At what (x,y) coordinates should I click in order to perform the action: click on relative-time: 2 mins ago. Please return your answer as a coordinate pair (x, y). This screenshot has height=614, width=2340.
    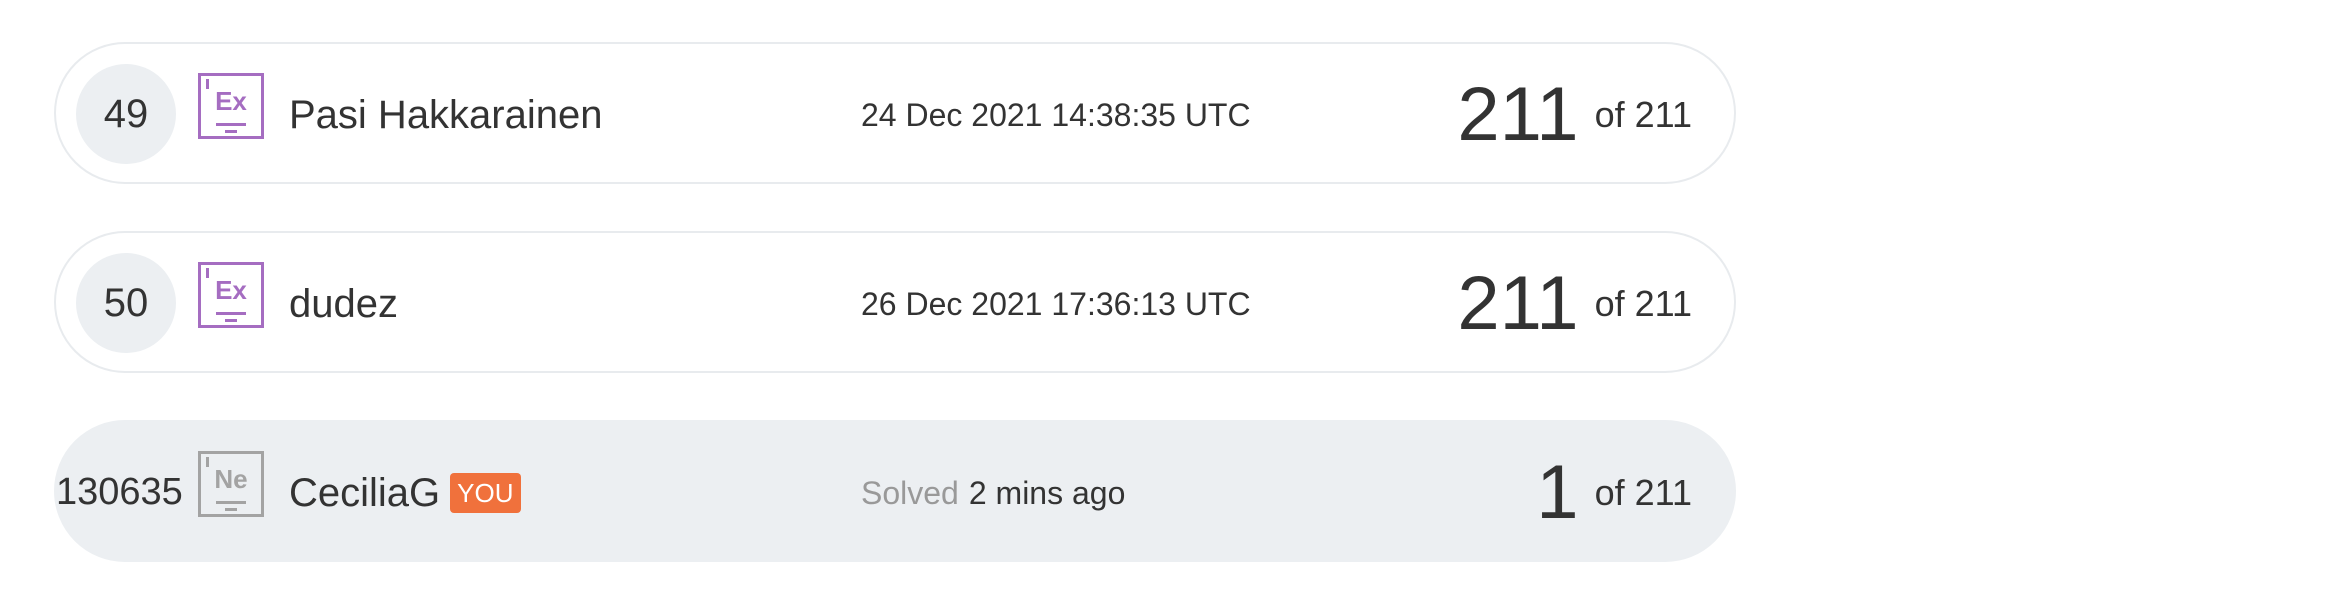
    Looking at the image, I should click on (1047, 492).